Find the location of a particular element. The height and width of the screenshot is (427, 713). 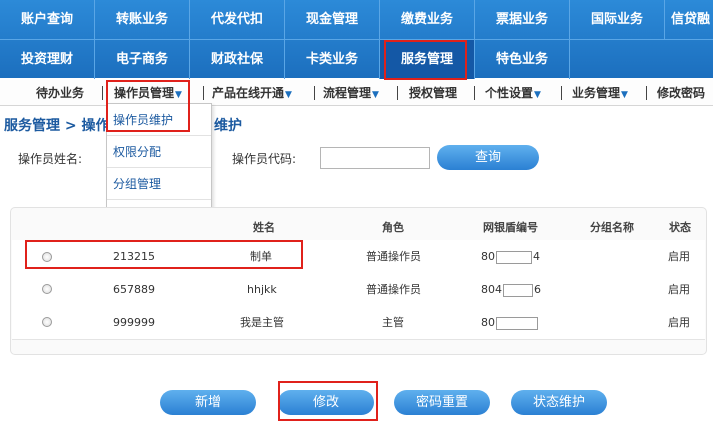

operator-name-cell: 我是主管 is located at coordinates (262, 322).